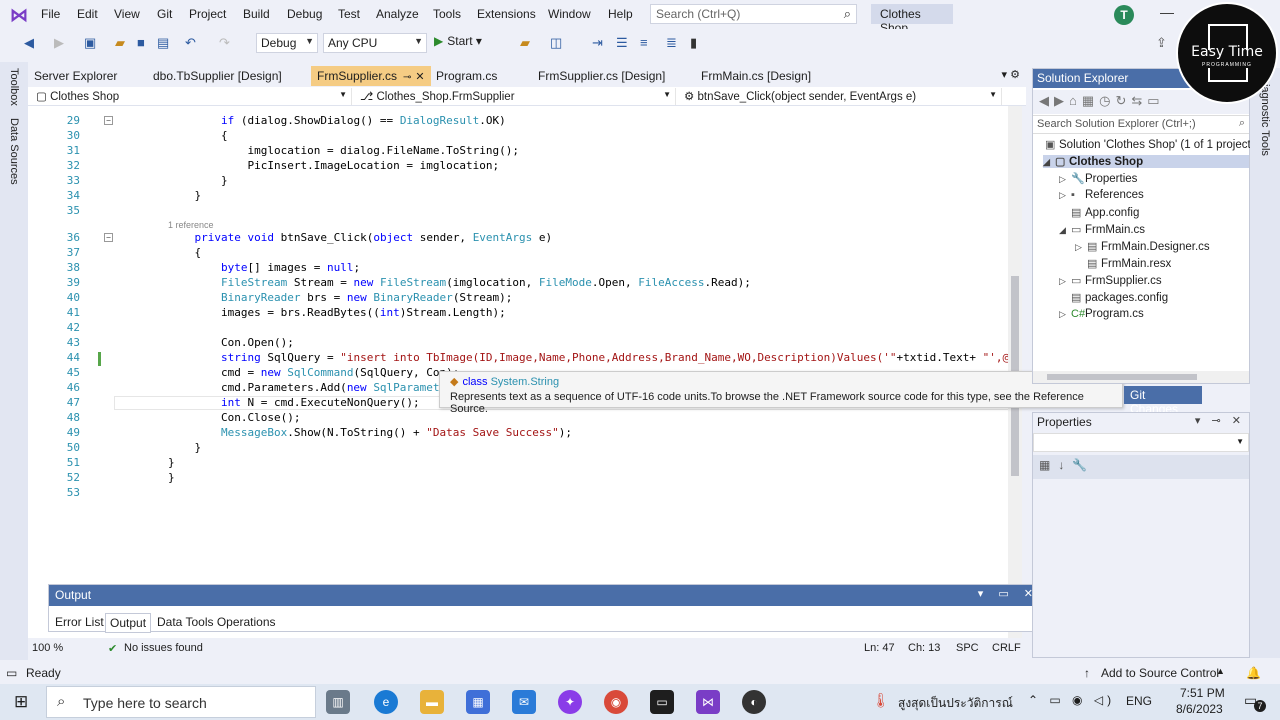 This screenshot has width=1280, height=720. Describe the element at coordinates (216, 622) in the screenshot. I see `tab-data-tools-operations: Data Tools Operations` at that location.